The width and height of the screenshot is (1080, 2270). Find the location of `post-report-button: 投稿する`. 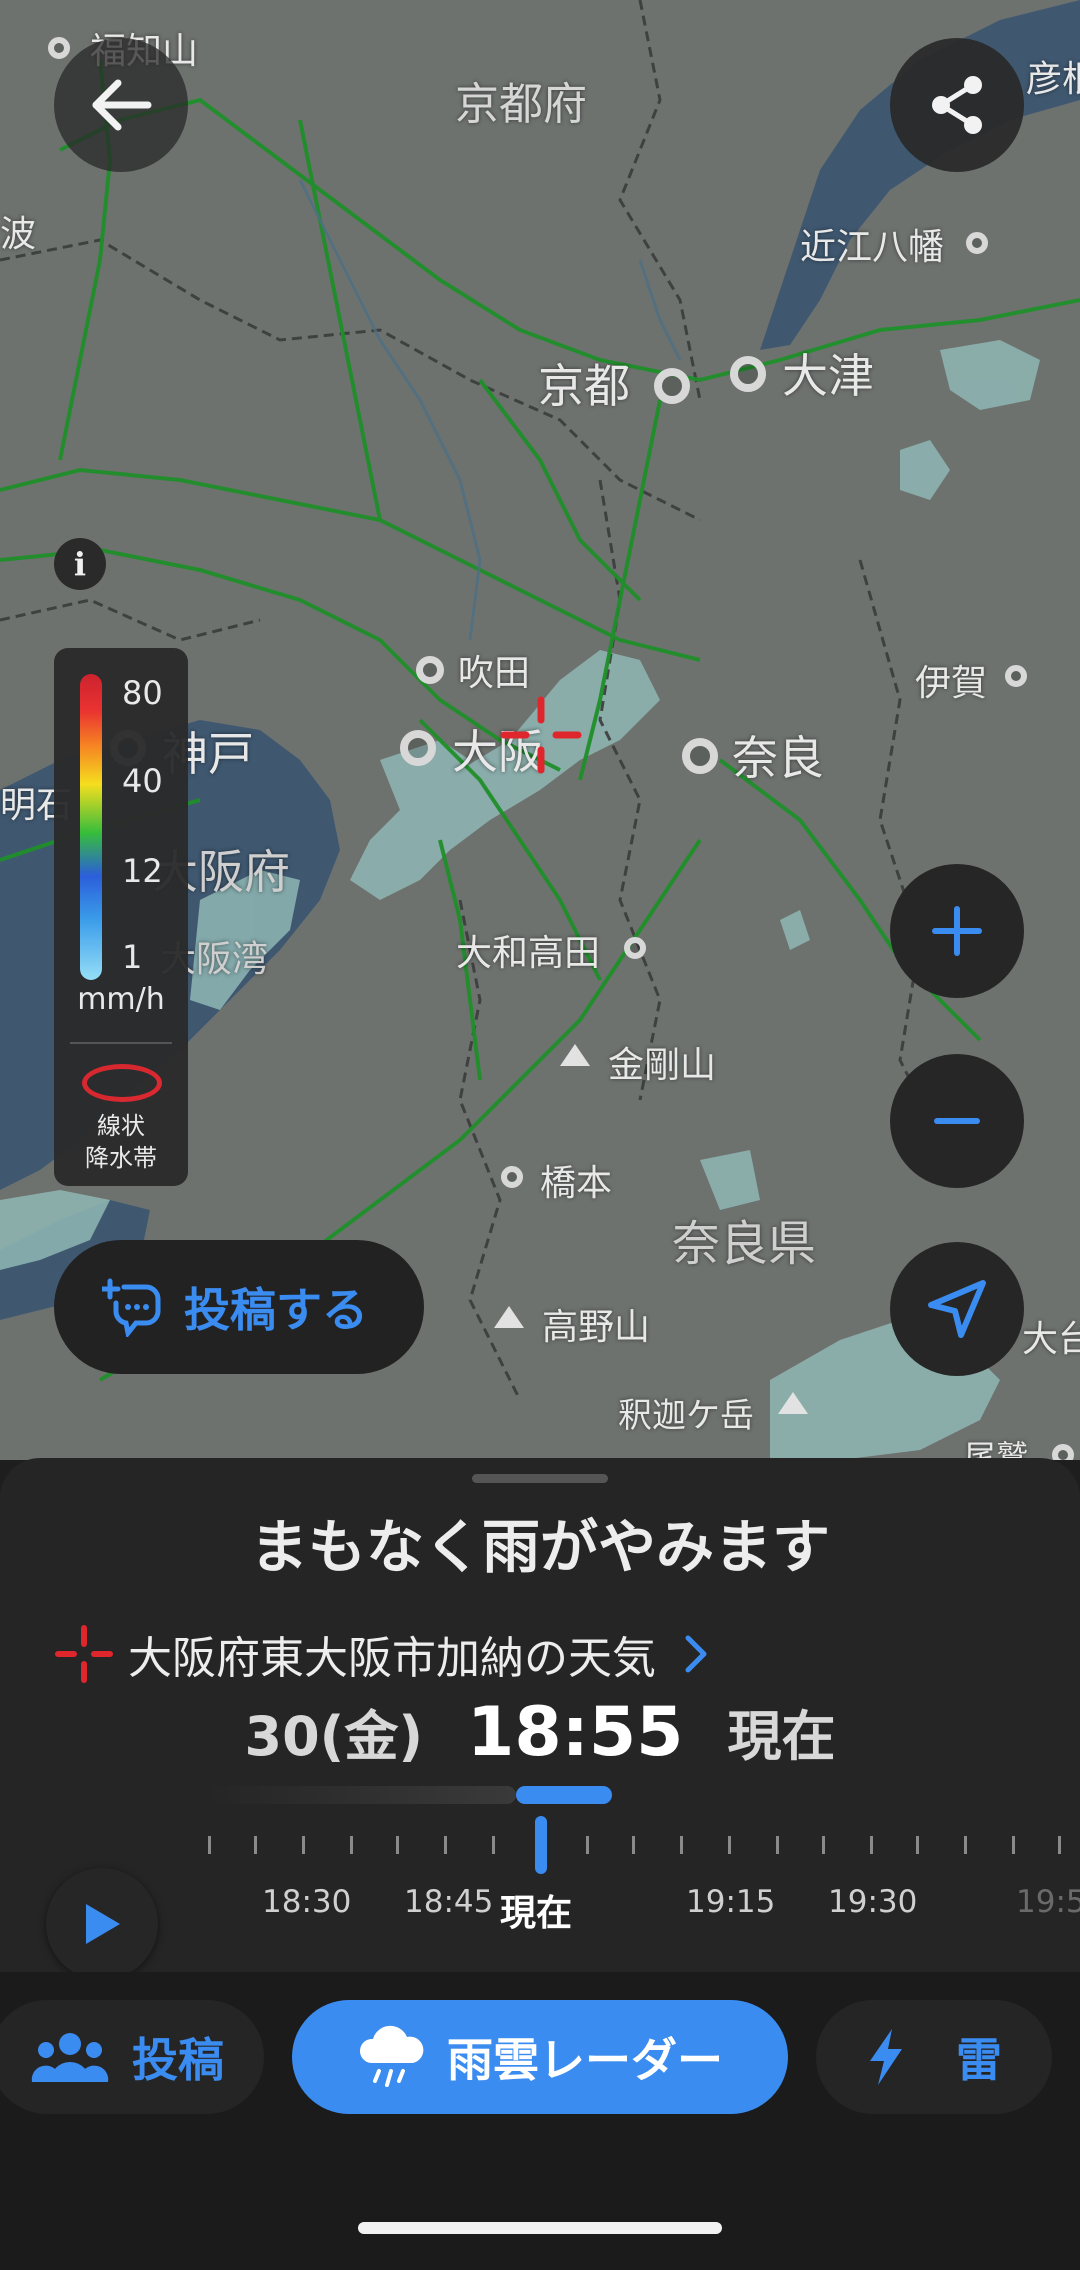

post-report-button: 投稿する is located at coordinates (239, 1307).